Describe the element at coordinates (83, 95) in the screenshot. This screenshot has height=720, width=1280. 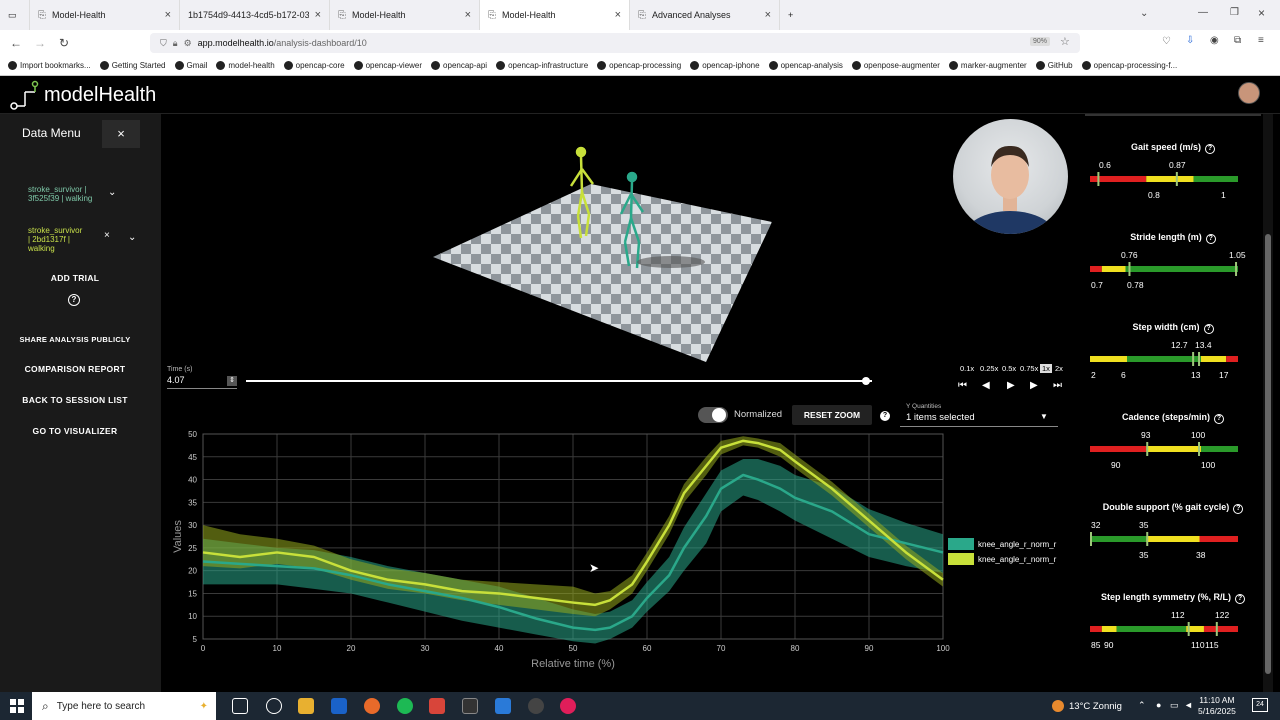
I see `app-logo: modelHealth` at that location.